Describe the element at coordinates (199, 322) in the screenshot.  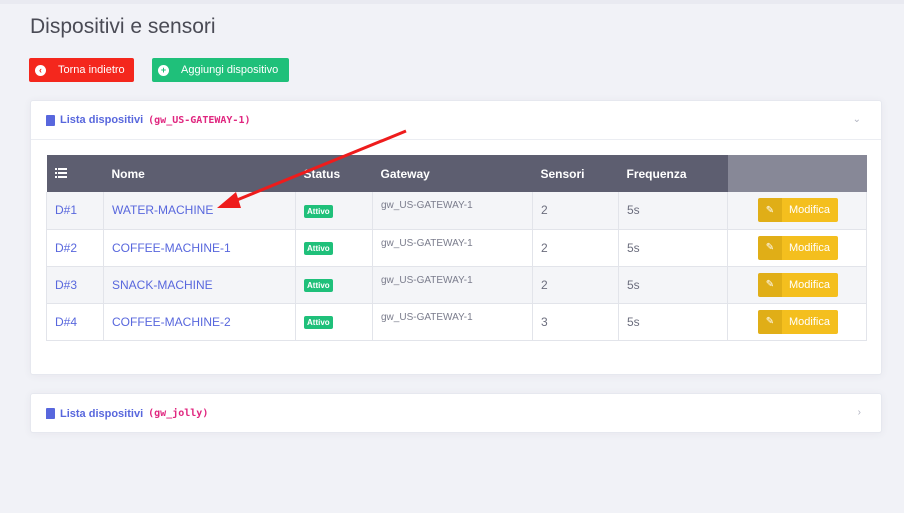
I see `device-name: COFFEE-MACHINE-2` at that location.